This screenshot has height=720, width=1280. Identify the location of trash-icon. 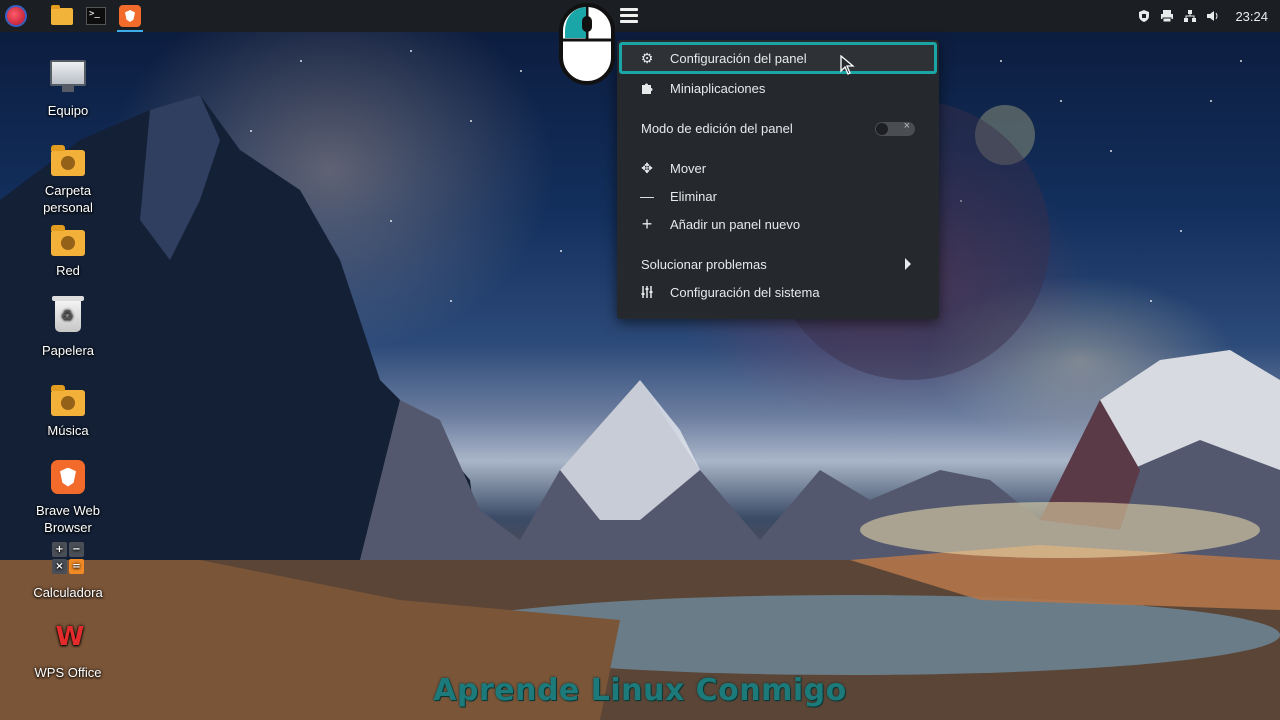
(68, 316).